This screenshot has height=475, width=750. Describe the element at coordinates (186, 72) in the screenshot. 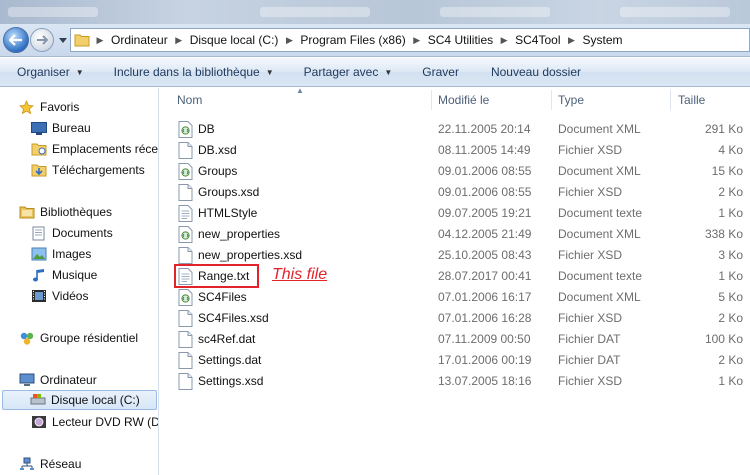

I see `include-library-label: Inclure dans la bibliothèque` at that location.